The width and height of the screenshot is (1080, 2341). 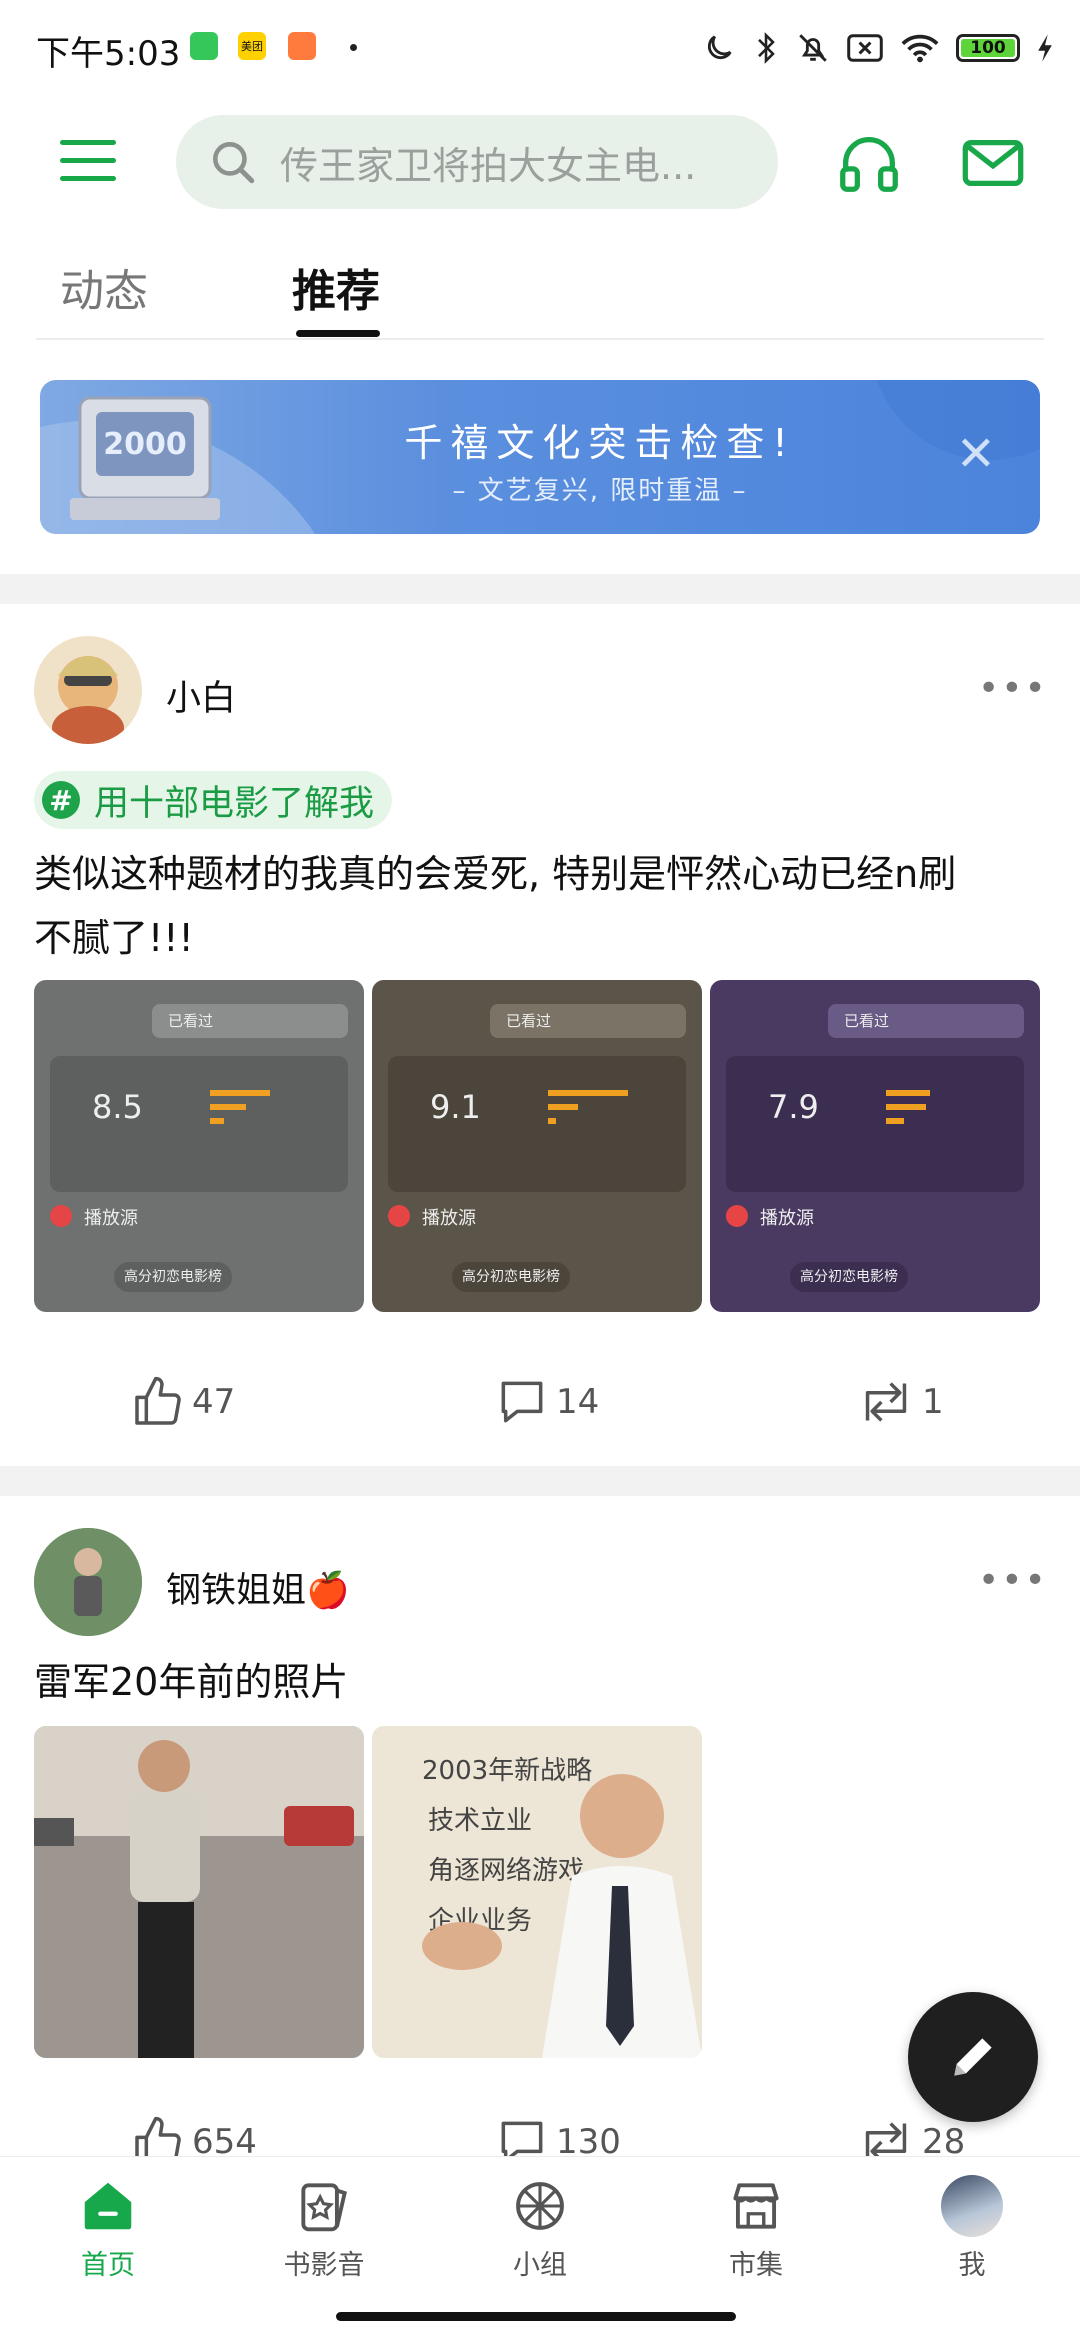 I want to click on repost-button: 1, so click(x=900, y=1402).